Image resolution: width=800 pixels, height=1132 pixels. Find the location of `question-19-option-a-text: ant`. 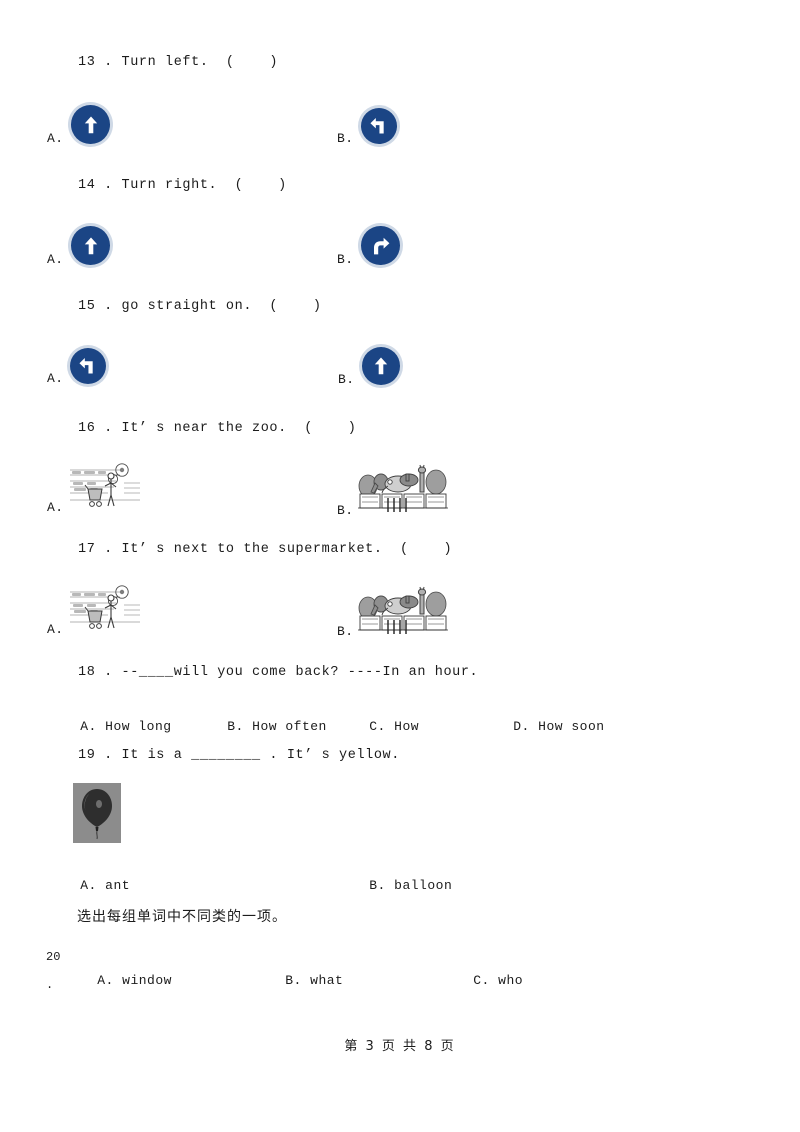

question-19-option-a-text: ant is located at coordinates (118, 885).